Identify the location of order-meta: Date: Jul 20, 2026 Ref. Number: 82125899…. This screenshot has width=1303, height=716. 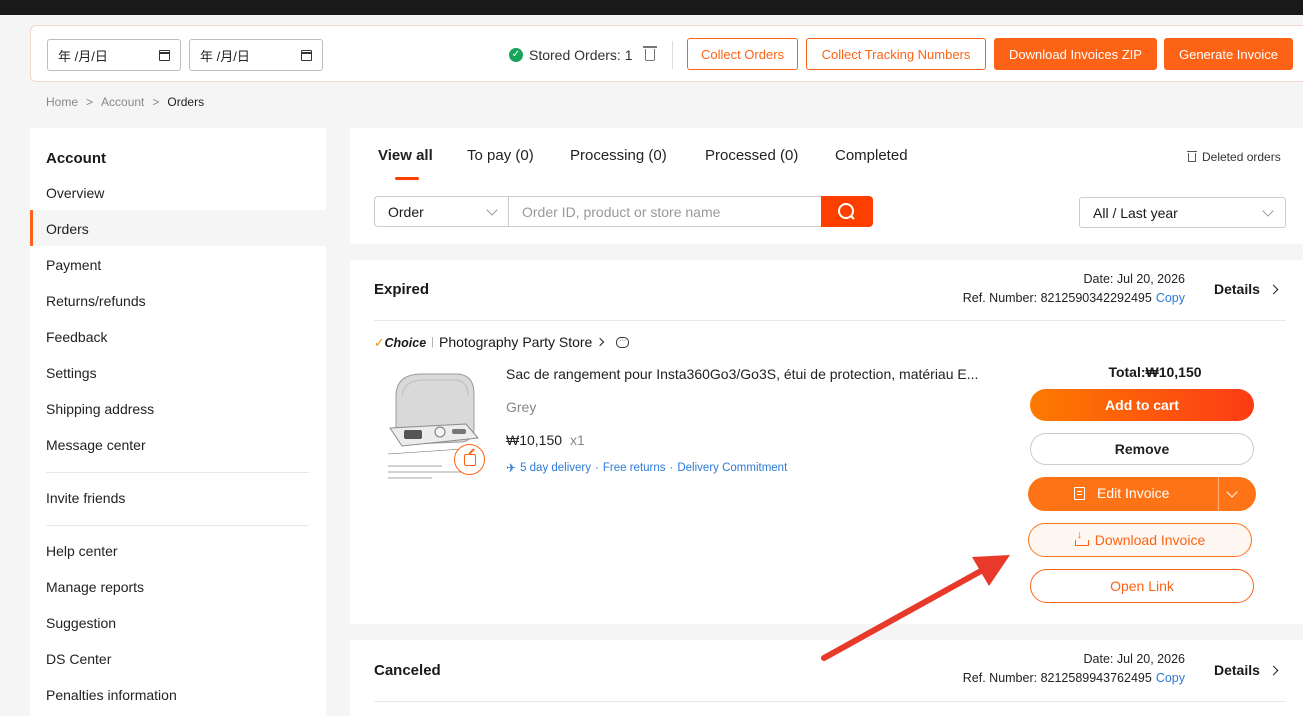
(1074, 669).